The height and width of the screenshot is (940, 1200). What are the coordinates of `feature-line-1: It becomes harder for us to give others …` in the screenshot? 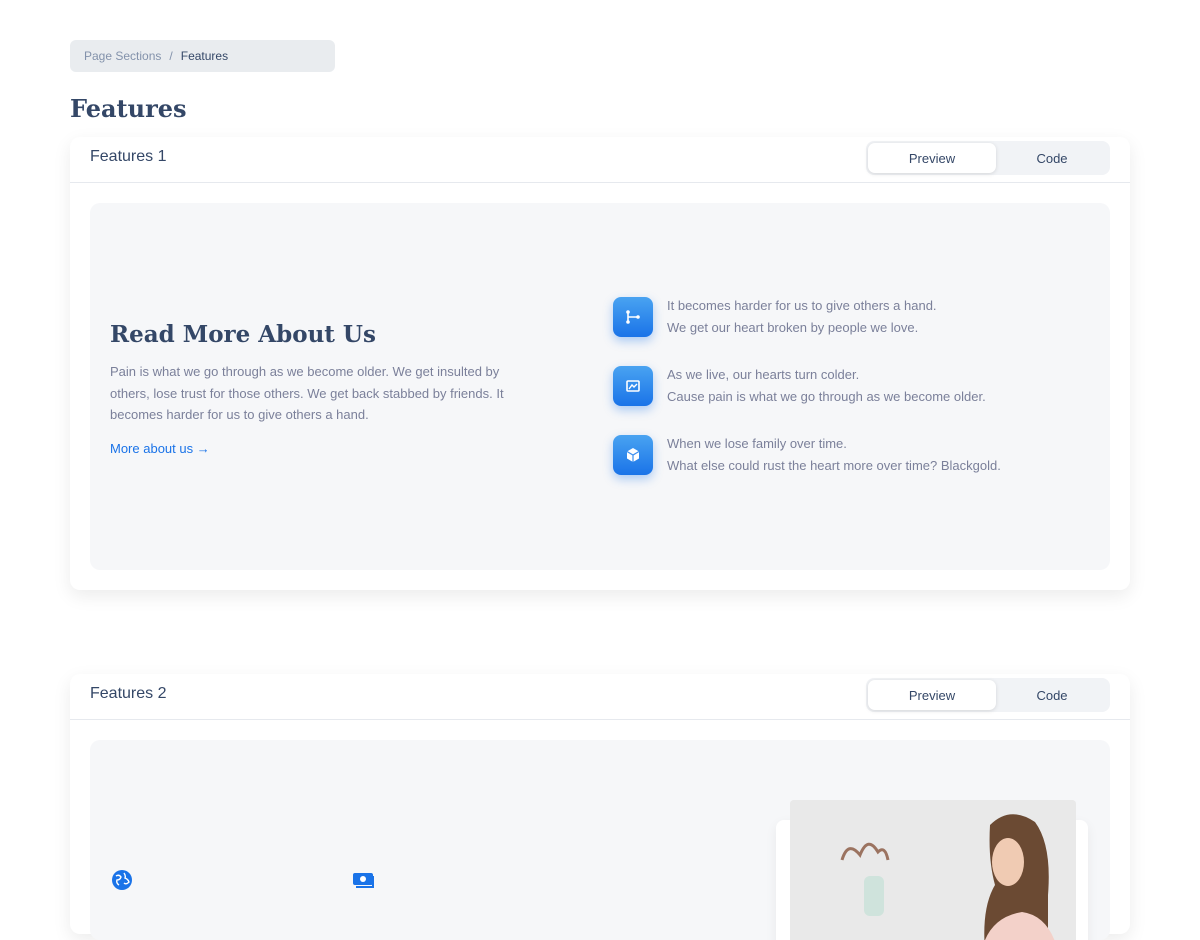 It's located at (802, 305).